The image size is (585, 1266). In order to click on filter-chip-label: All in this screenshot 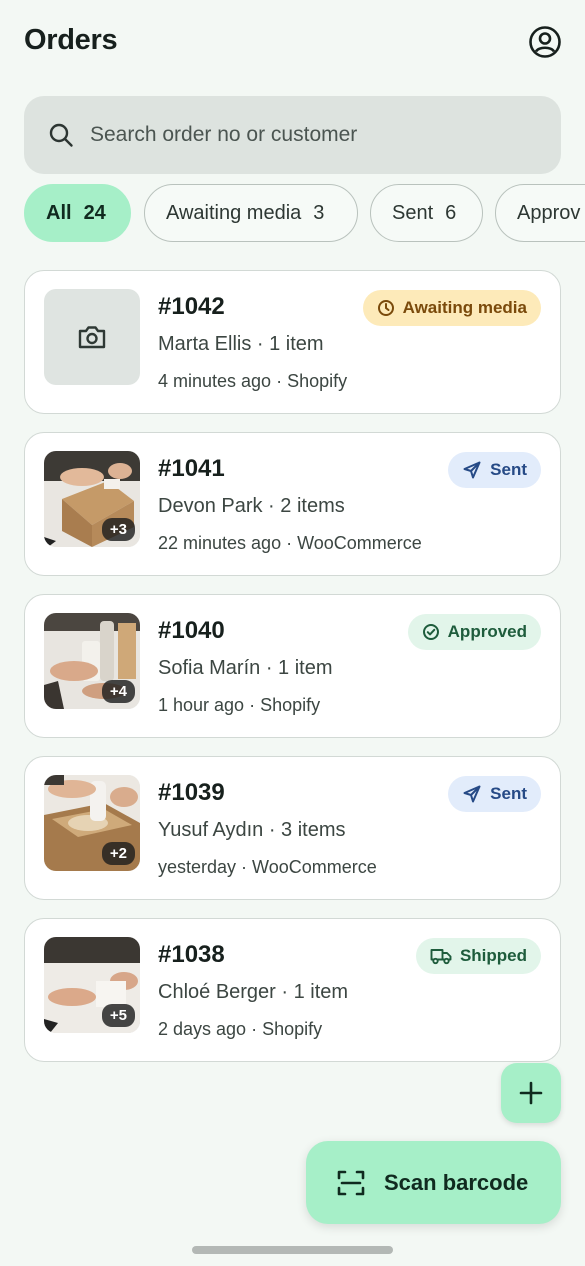, I will do `click(59, 212)`.